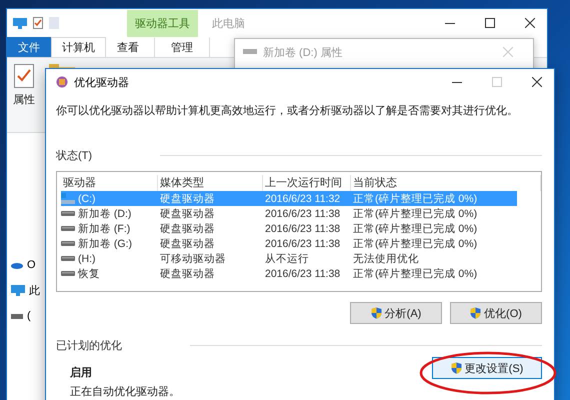 This screenshot has height=400, width=570. Describe the element at coordinates (490, 23) in the screenshot. I see `maximize-button` at that location.